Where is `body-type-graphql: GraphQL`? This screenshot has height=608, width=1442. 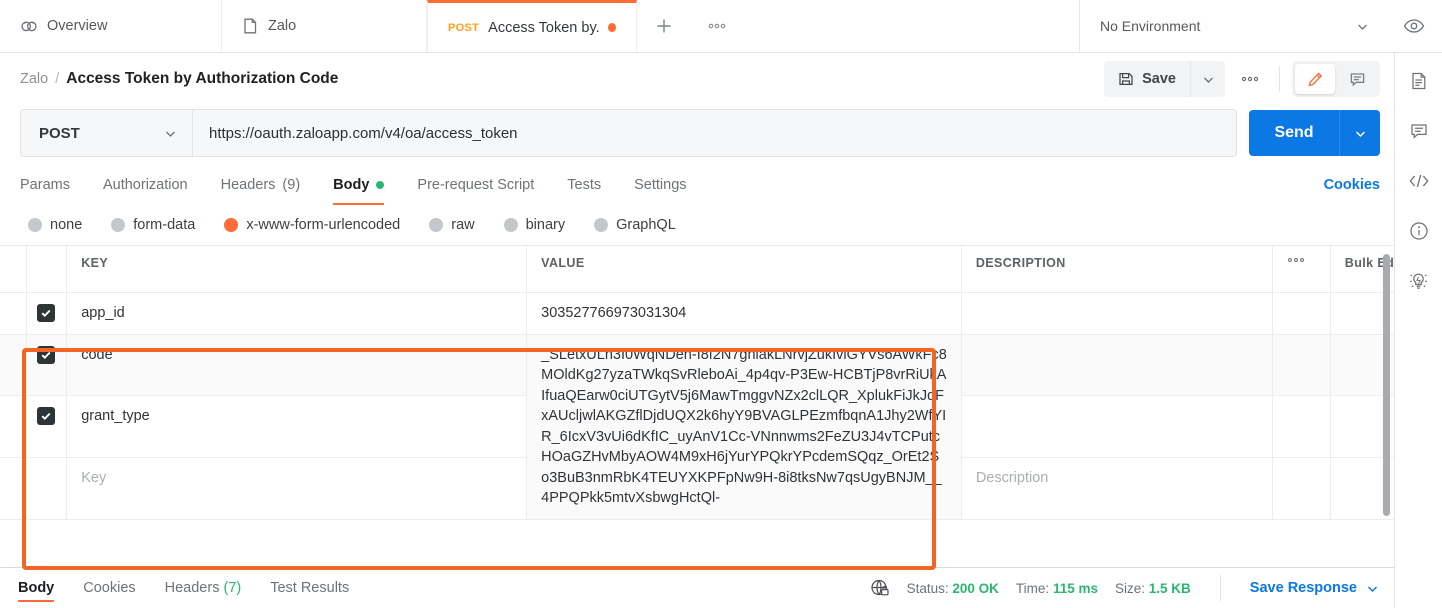 body-type-graphql: GraphQL is located at coordinates (635, 225).